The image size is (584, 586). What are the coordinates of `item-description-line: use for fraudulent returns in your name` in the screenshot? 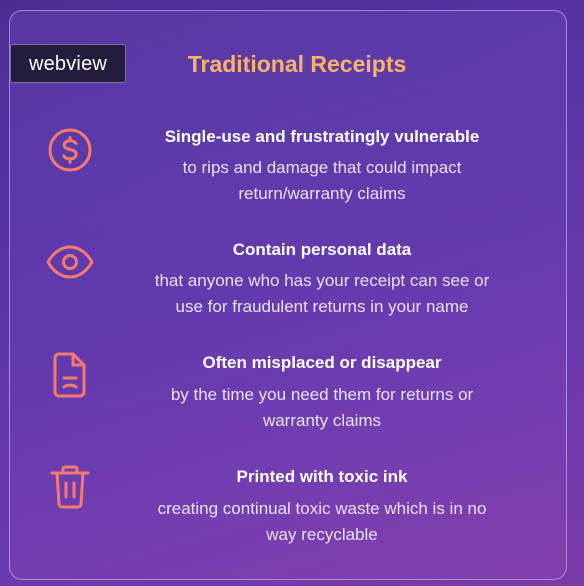 It's located at (322, 306).